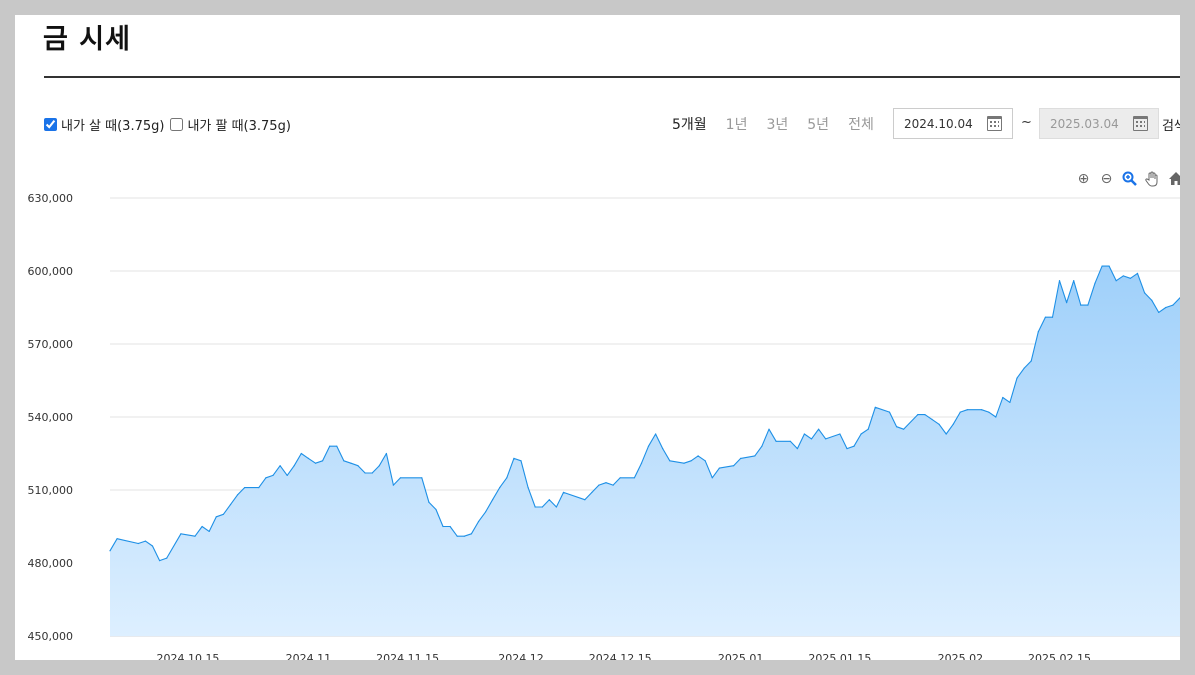 The height and width of the screenshot is (675, 1195). Describe the element at coordinates (620, 656) in the screenshot. I see `x-tick-label: 2024.12.15` at that location.